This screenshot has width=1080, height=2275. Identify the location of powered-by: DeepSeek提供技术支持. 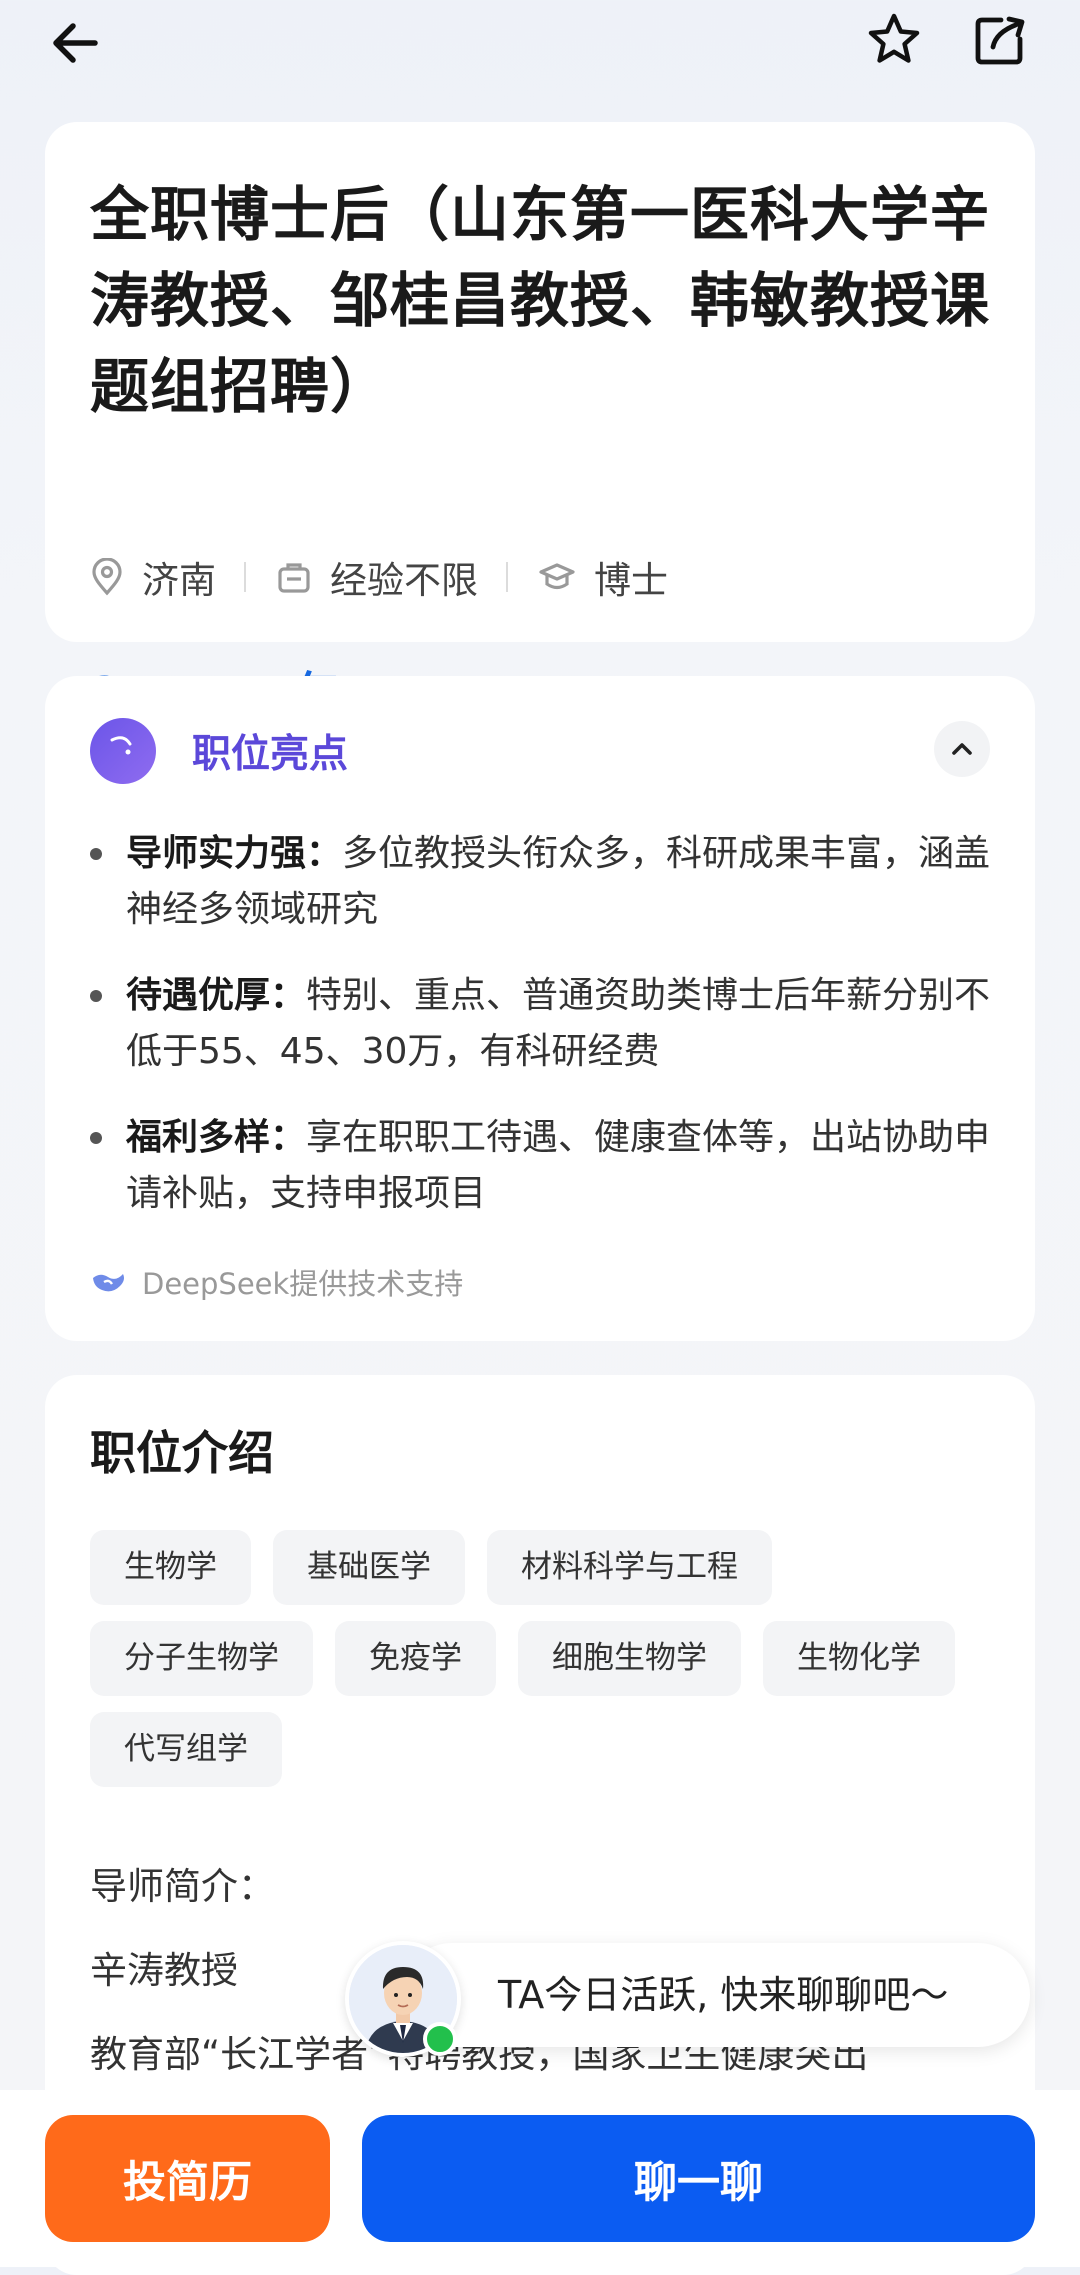
(276, 1282).